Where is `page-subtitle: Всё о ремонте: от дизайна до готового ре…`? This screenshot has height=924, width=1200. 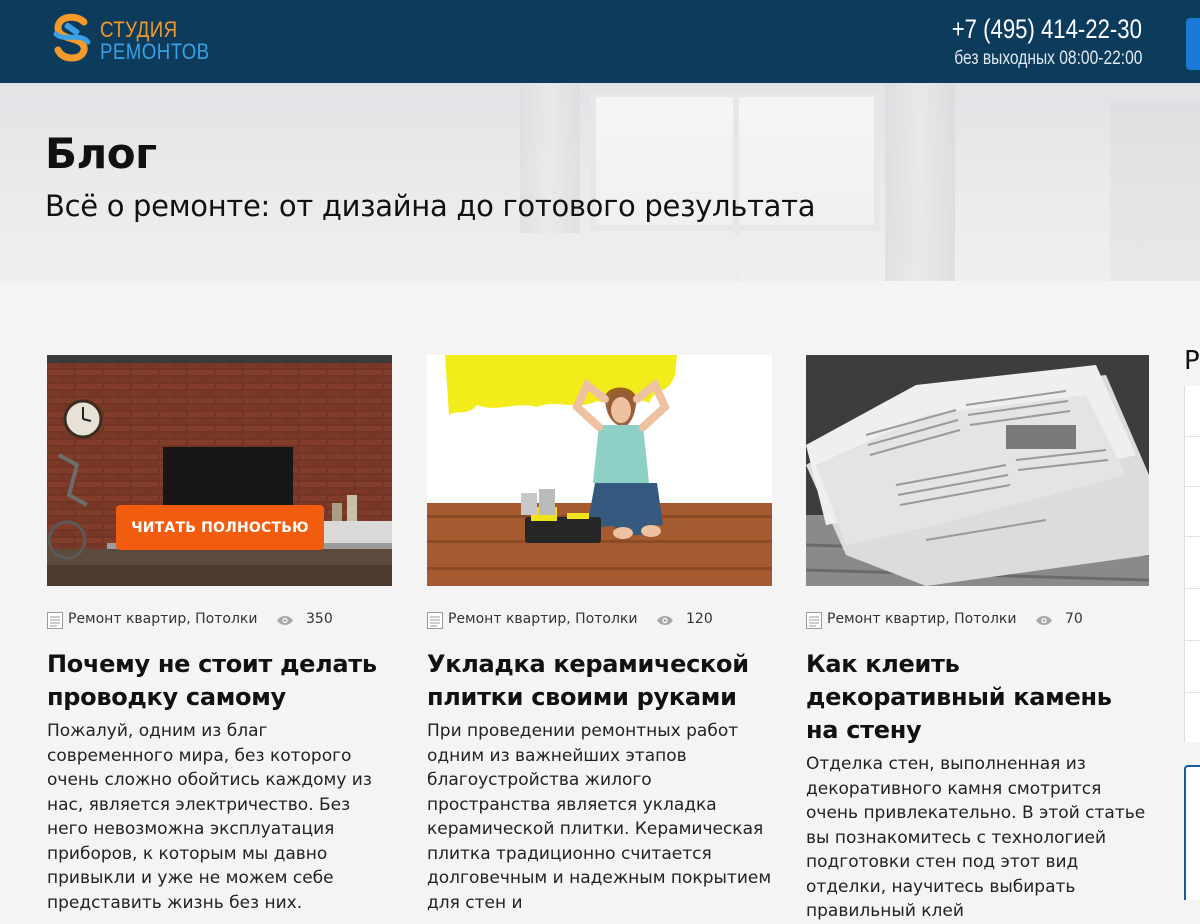
page-subtitle: Всё о ремонте: от дизайна до готового ре… is located at coordinates (430, 206).